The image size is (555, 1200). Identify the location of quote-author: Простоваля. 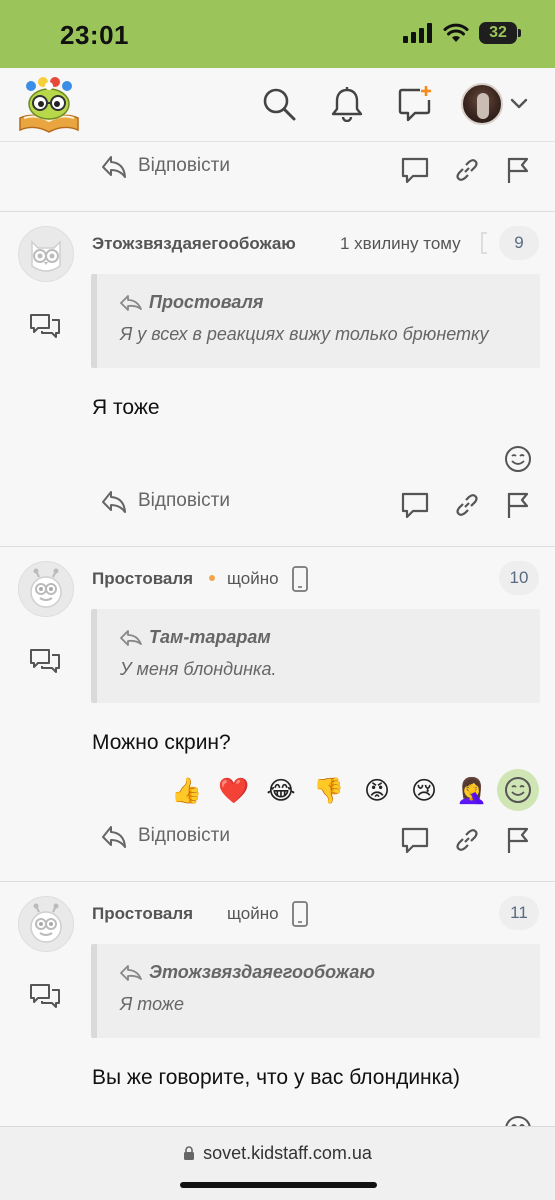
(191, 302).